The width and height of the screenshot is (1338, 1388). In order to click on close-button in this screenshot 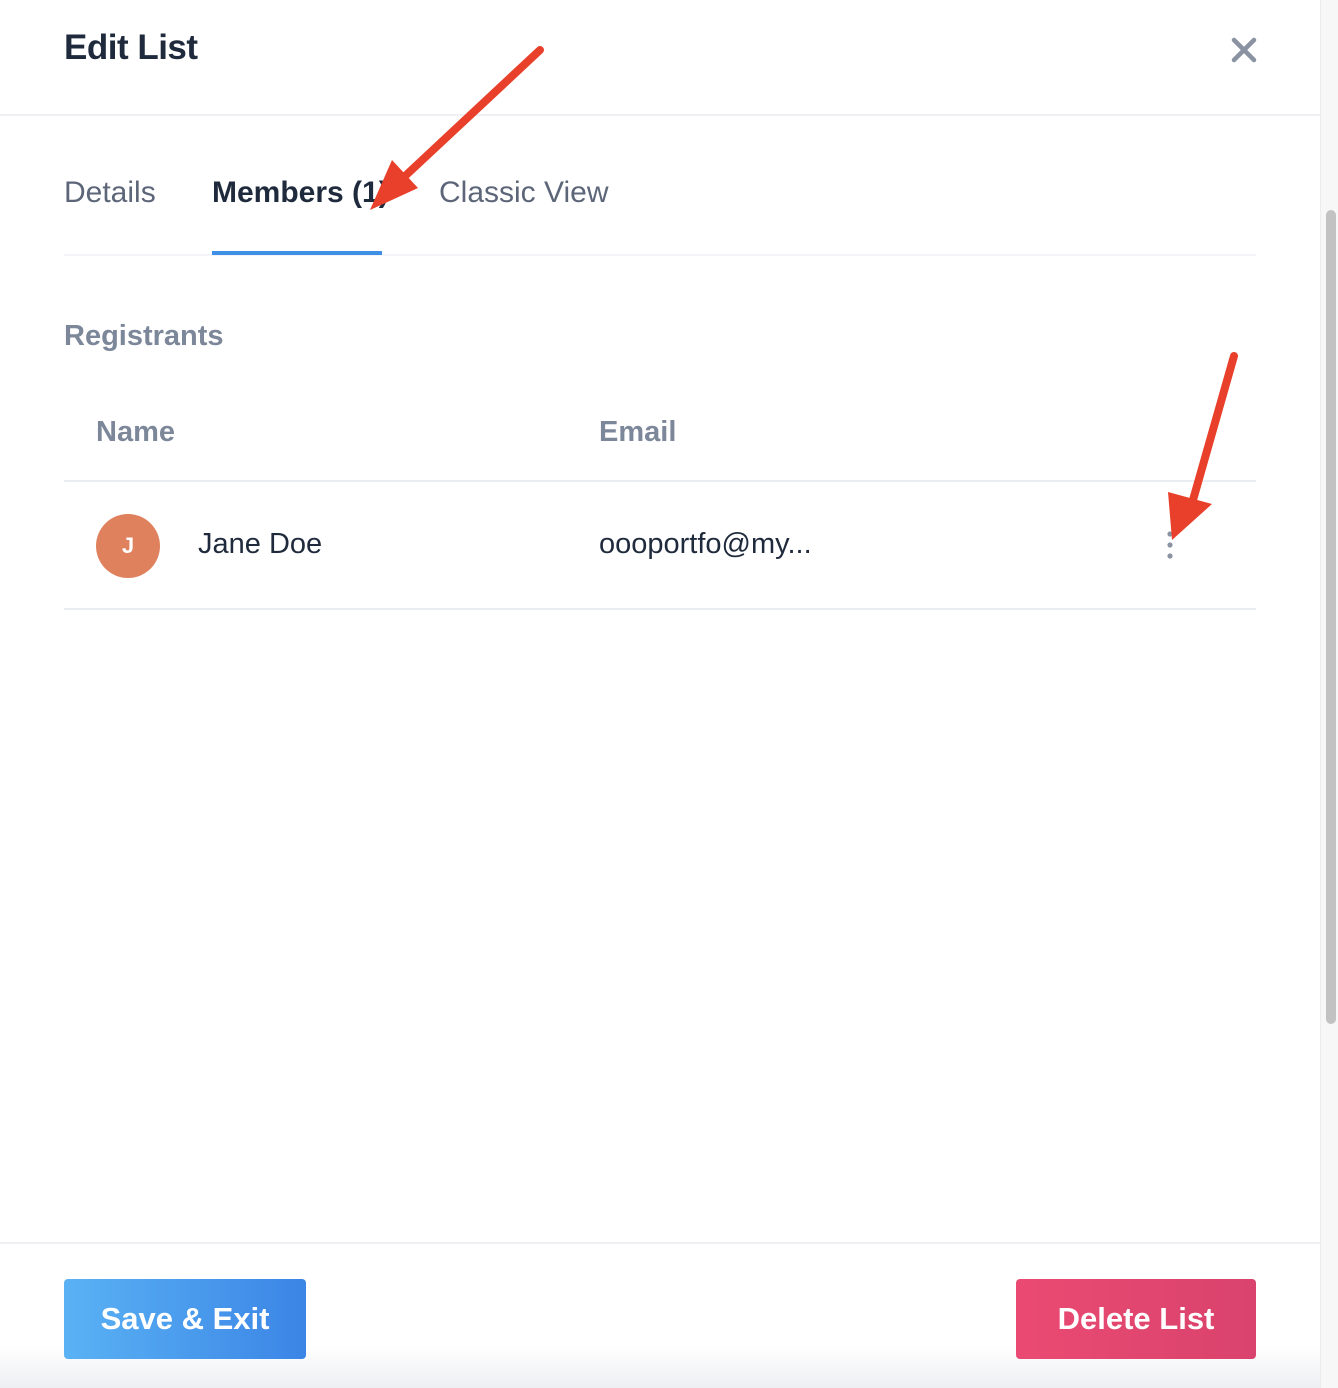, I will do `click(1244, 50)`.